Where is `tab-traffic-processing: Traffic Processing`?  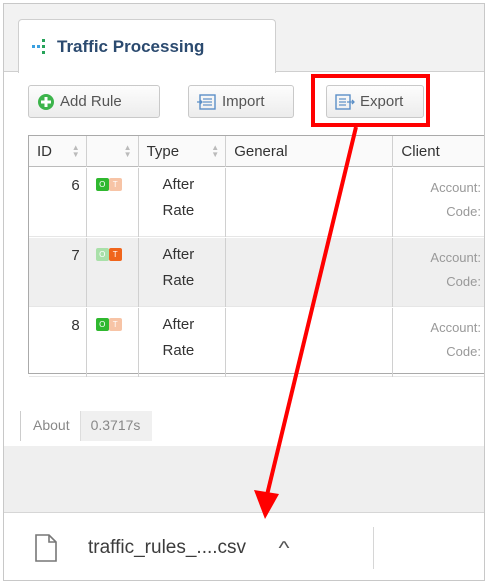 tab-traffic-processing: Traffic Processing is located at coordinates (147, 46).